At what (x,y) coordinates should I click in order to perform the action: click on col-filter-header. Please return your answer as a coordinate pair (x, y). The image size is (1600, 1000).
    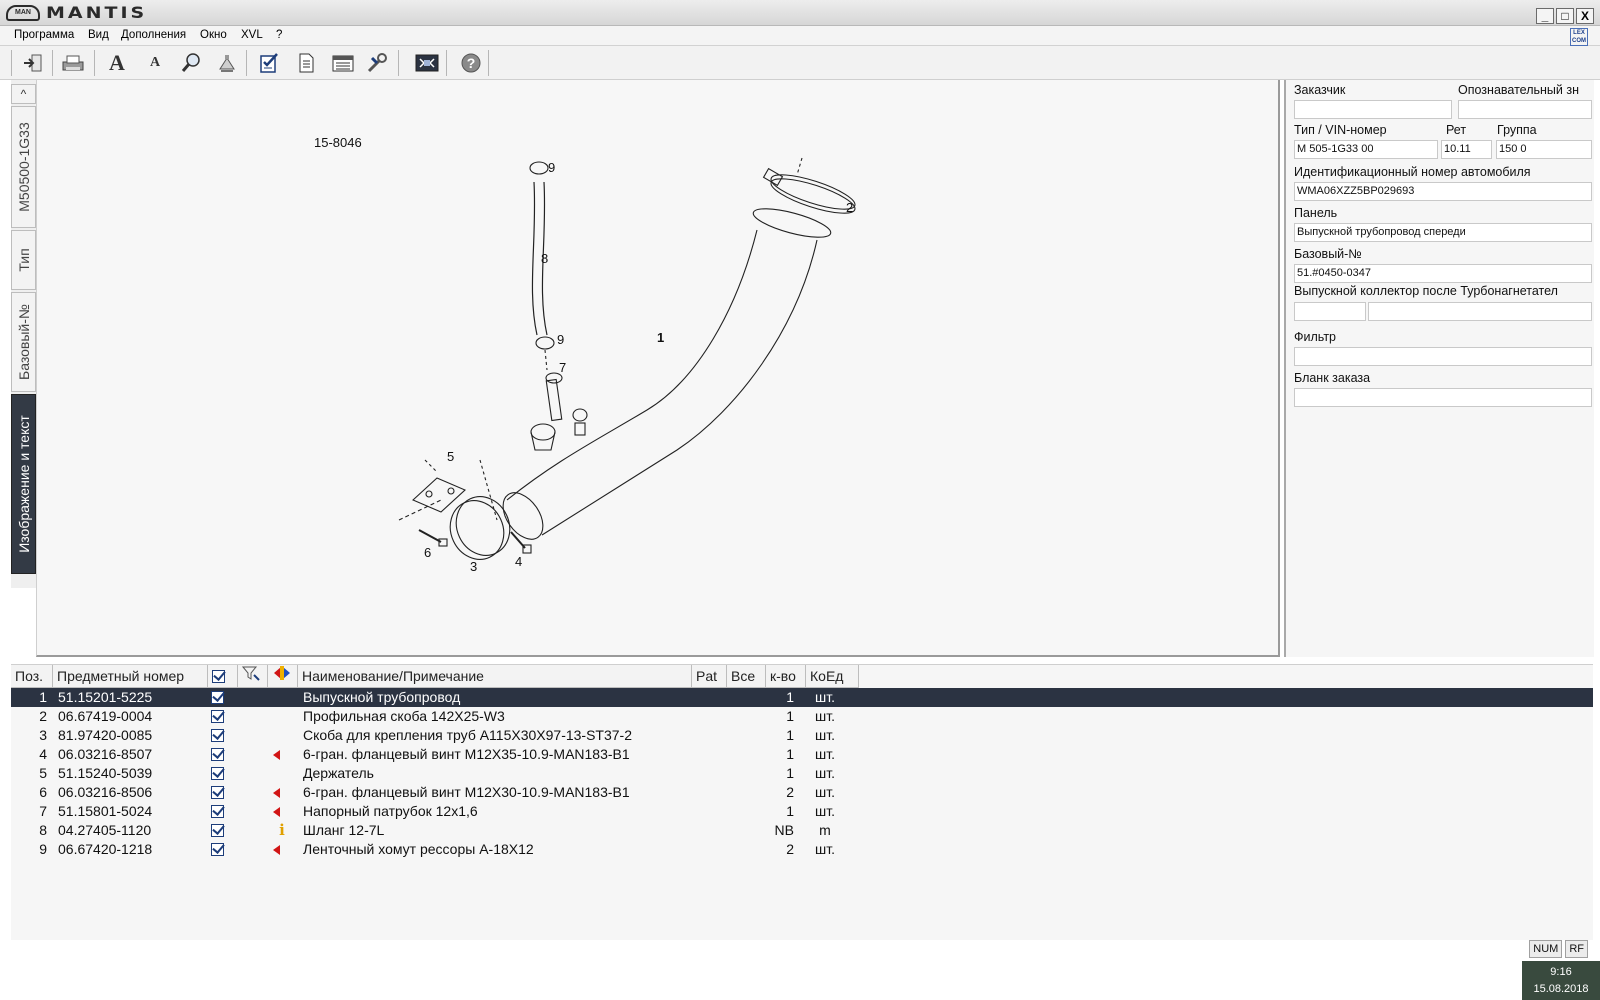
    Looking at the image, I should click on (253, 676).